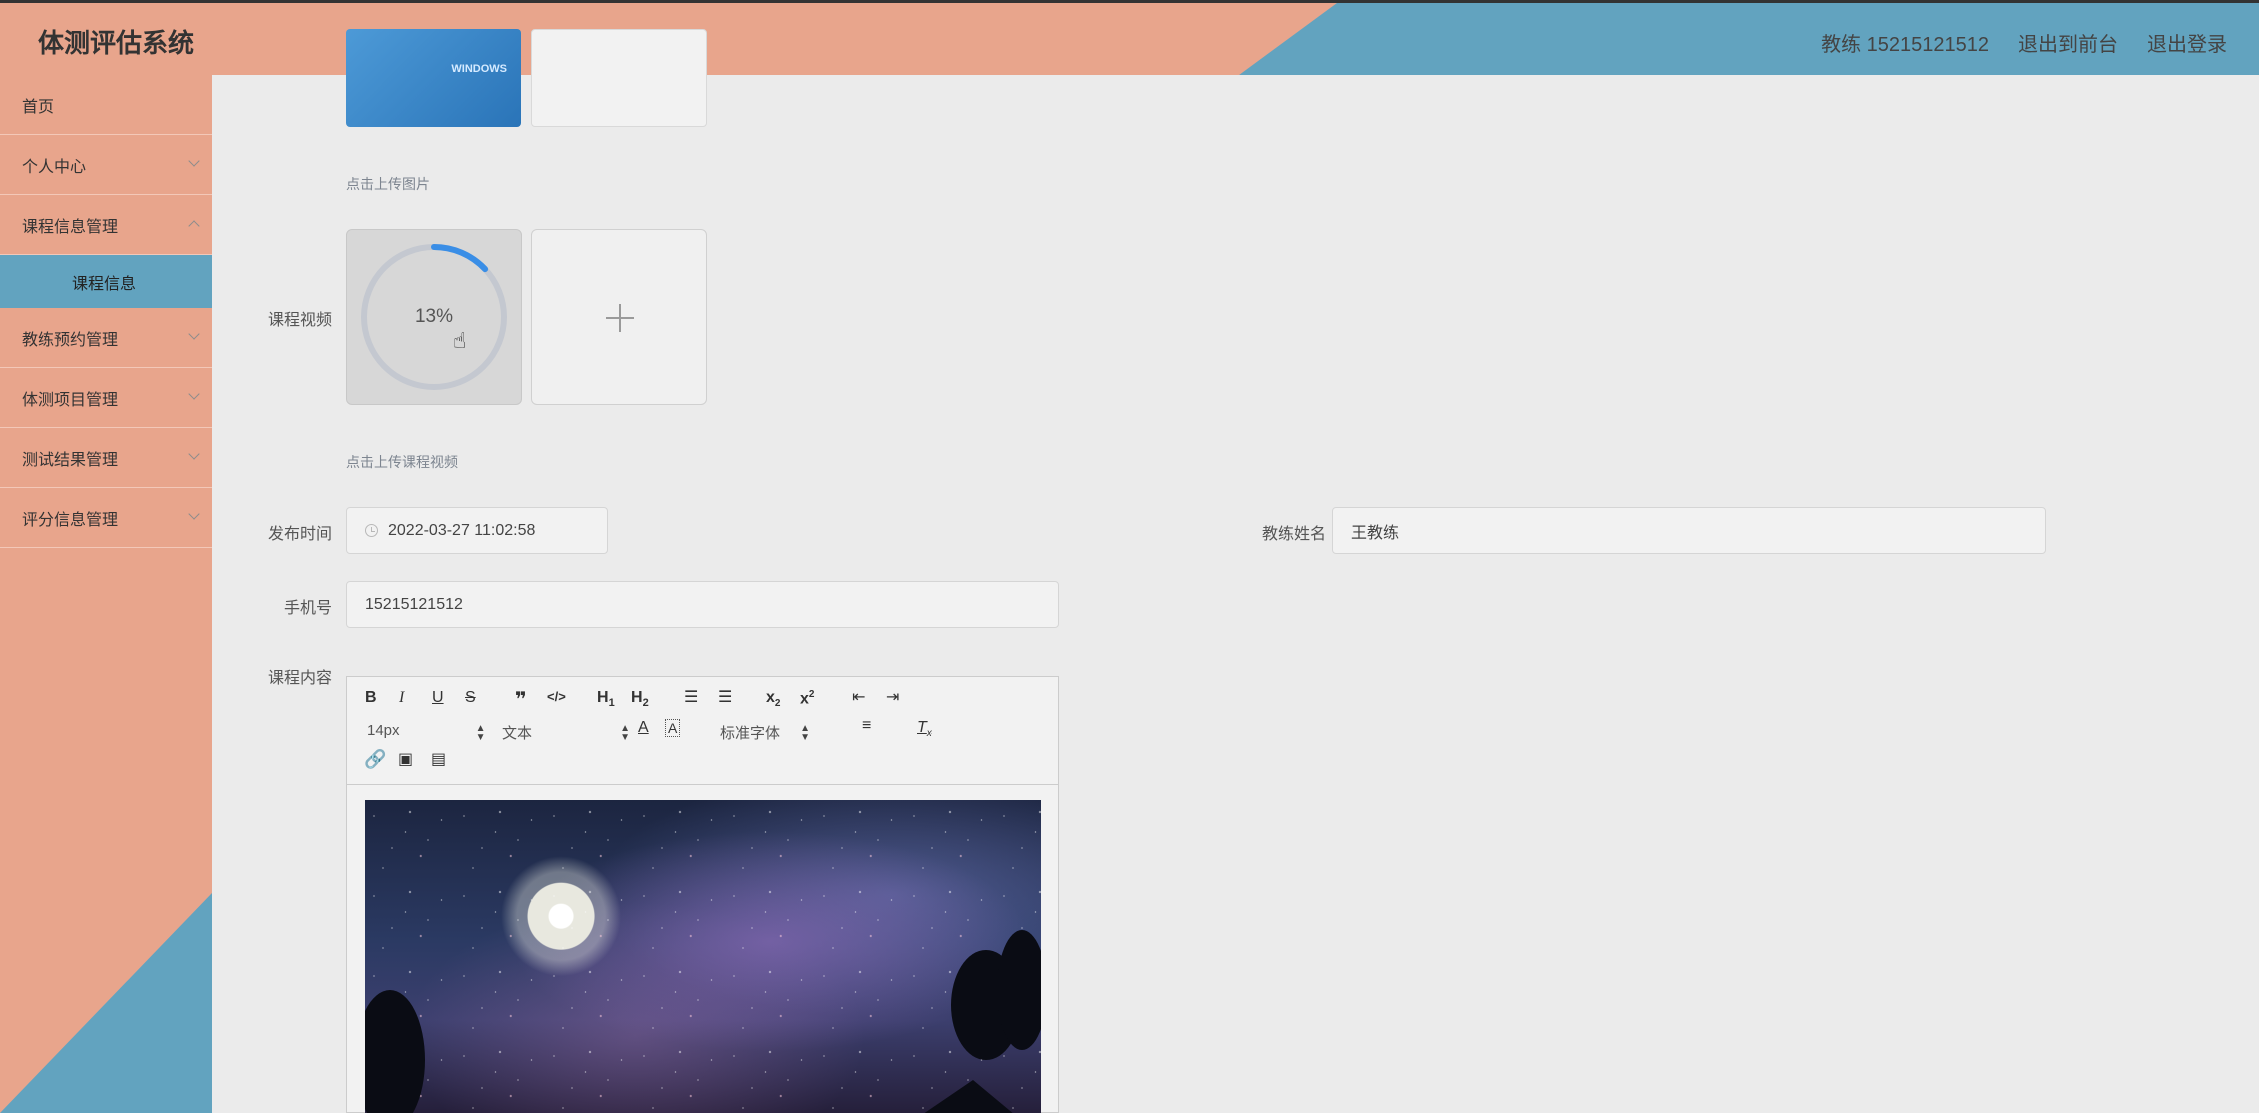 This screenshot has width=2259, height=1113. I want to click on publish-time-label: 发布时间, so click(299, 534).